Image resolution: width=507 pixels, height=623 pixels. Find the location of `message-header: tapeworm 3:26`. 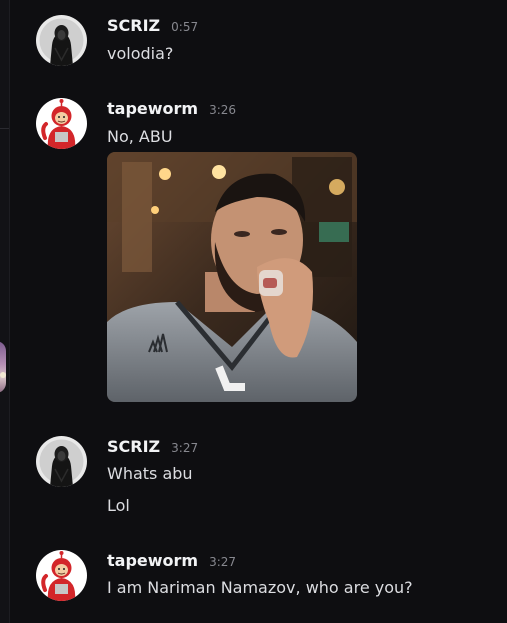

message-header: tapeworm 3:26 is located at coordinates (171, 109).